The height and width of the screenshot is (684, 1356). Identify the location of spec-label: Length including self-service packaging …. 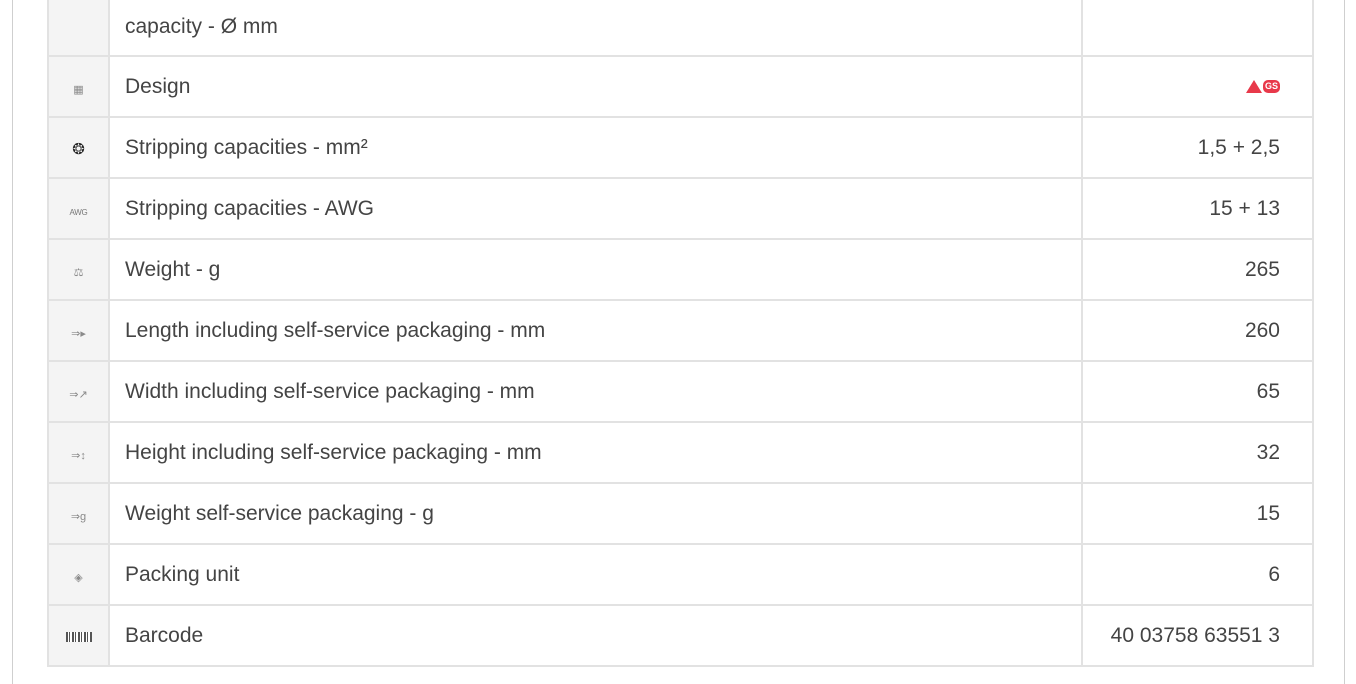
(595, 330).